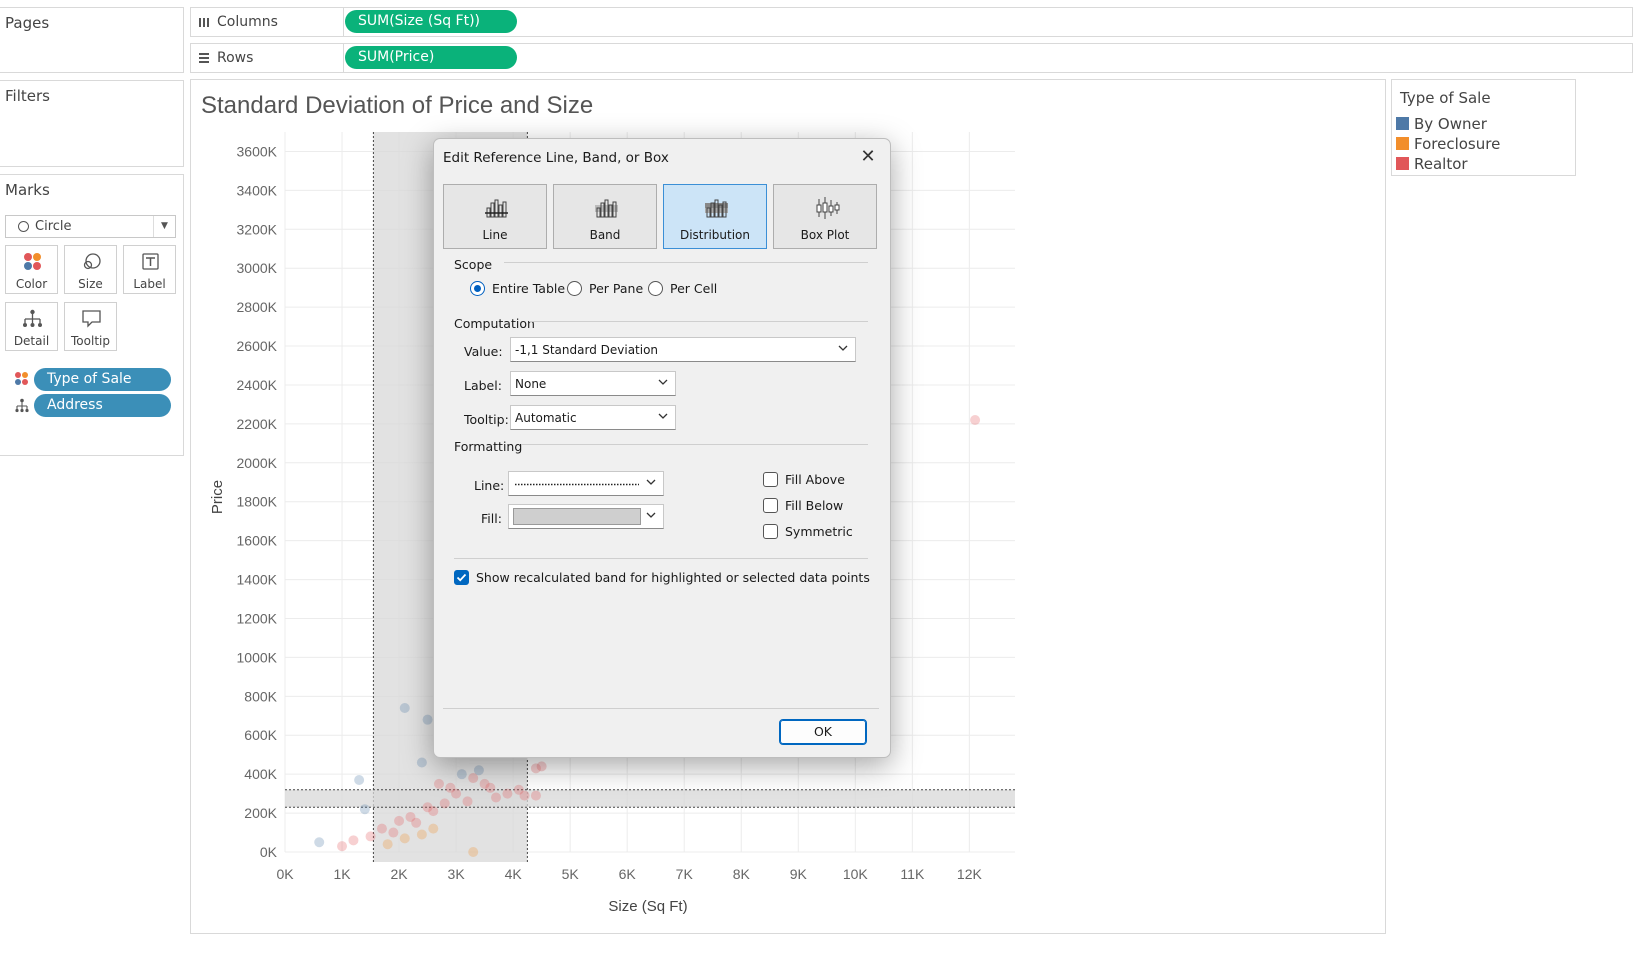 This screenshot has height=977, width=1633. Describe the element at coordinates (257, 502) in the screenshot. I see `y-tick-label: 1800K` at that location.